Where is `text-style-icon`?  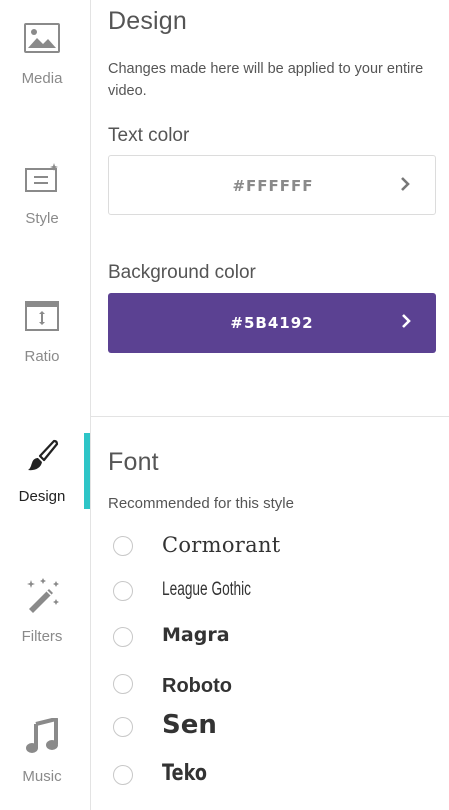 text-style-icon is located at coordinates (42, 178).